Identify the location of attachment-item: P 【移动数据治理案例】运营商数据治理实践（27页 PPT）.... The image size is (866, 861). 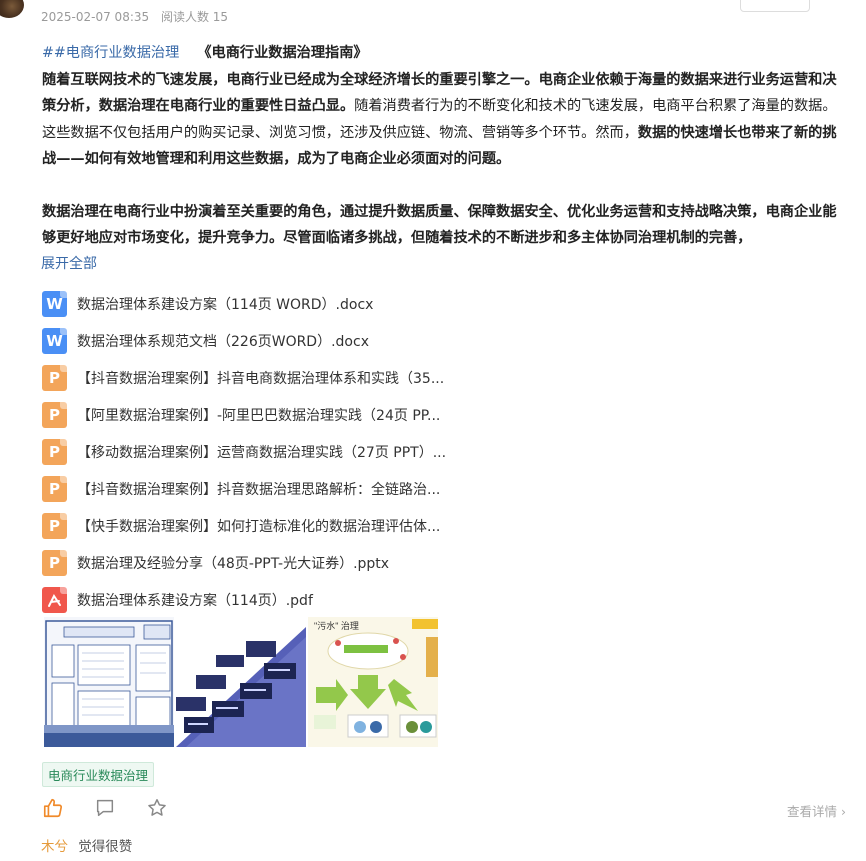
(244, 451).